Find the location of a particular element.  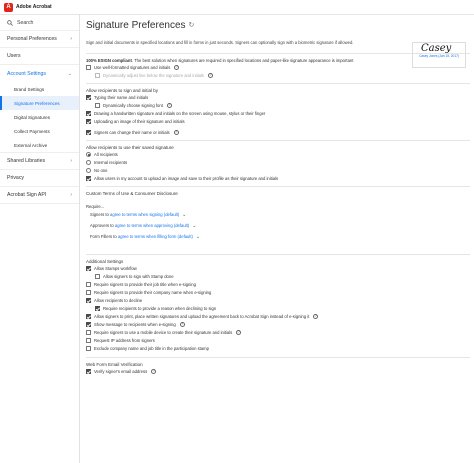

sidebar-subitem-brand-settings: Brand Settings is located at coordinates (39, 89).